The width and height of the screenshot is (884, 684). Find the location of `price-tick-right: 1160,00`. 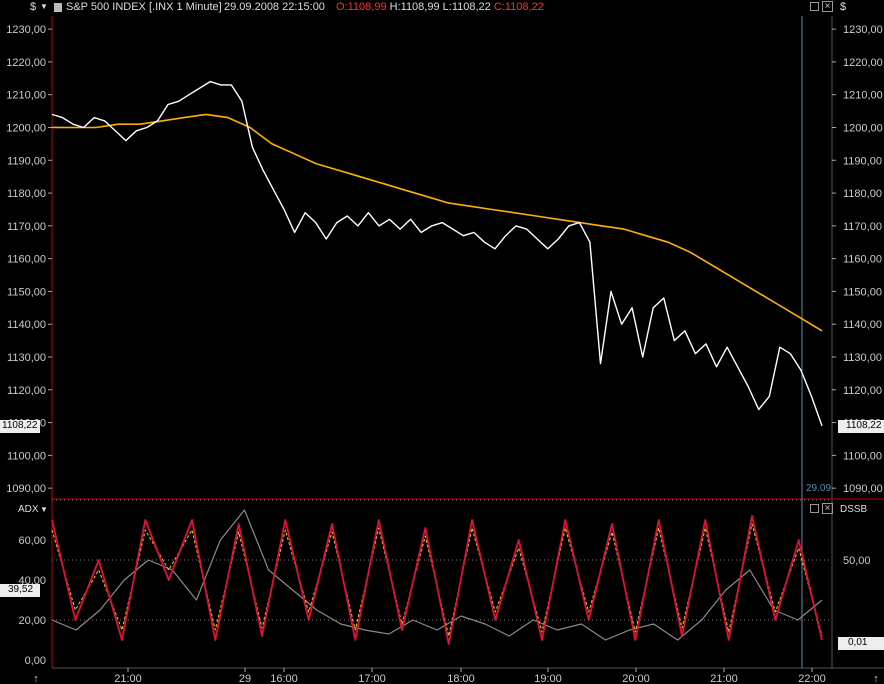

price-tick-right: 1160,00 is located at coordinates (862, 260).